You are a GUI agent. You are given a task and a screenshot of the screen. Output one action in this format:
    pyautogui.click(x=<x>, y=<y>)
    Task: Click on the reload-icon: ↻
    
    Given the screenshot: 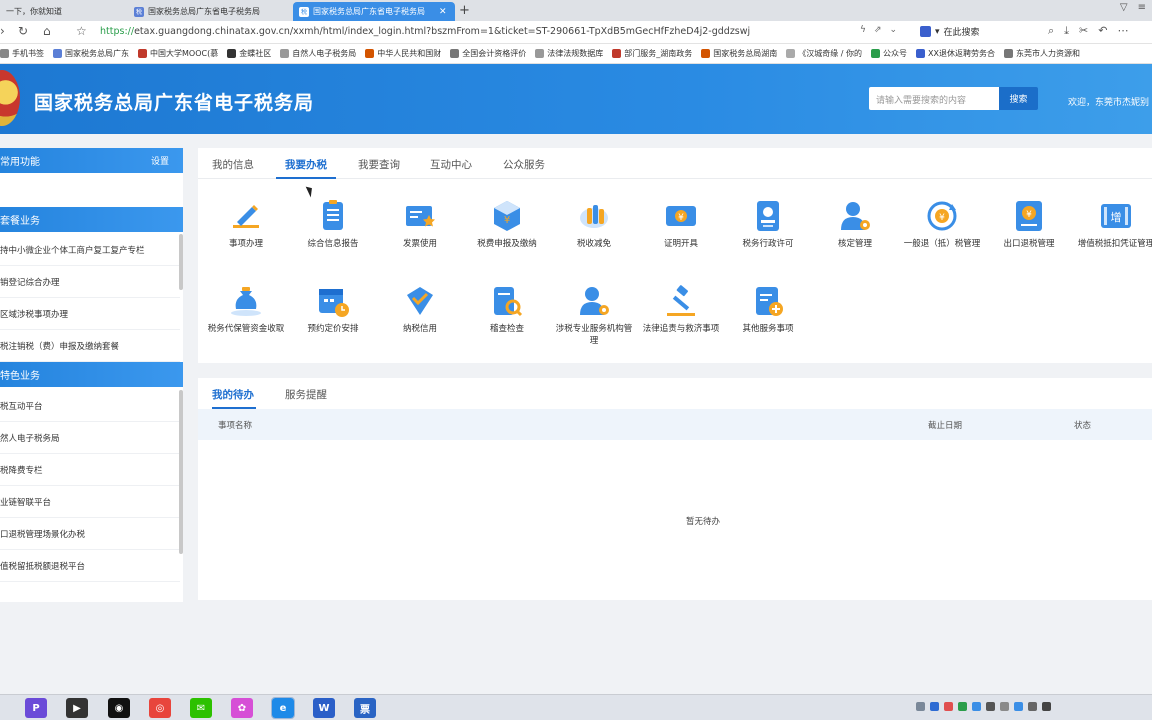 What is the action you would take?
    pyautogui.click(x=23, y=31)
    